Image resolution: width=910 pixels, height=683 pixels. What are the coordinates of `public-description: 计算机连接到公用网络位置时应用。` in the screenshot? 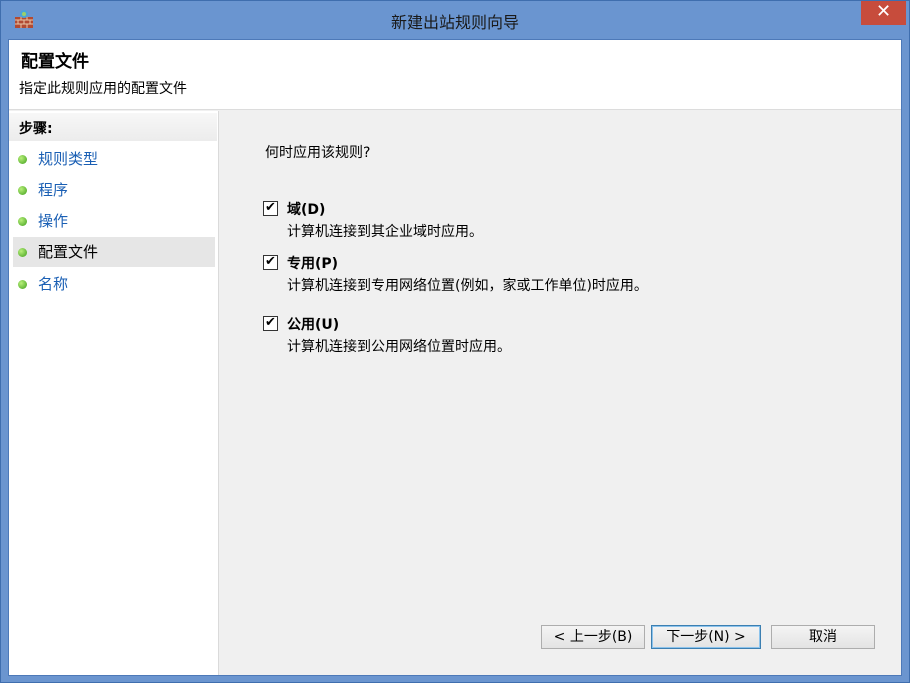 It's located at (399, 347).